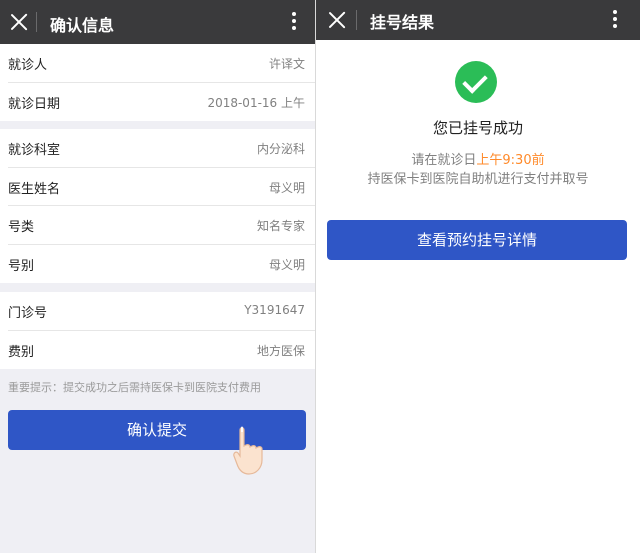 The width and height of the screenshot is (640, 553). I want to click on info-row-doctor: 医生姓名 母义明, so click(161, 187).